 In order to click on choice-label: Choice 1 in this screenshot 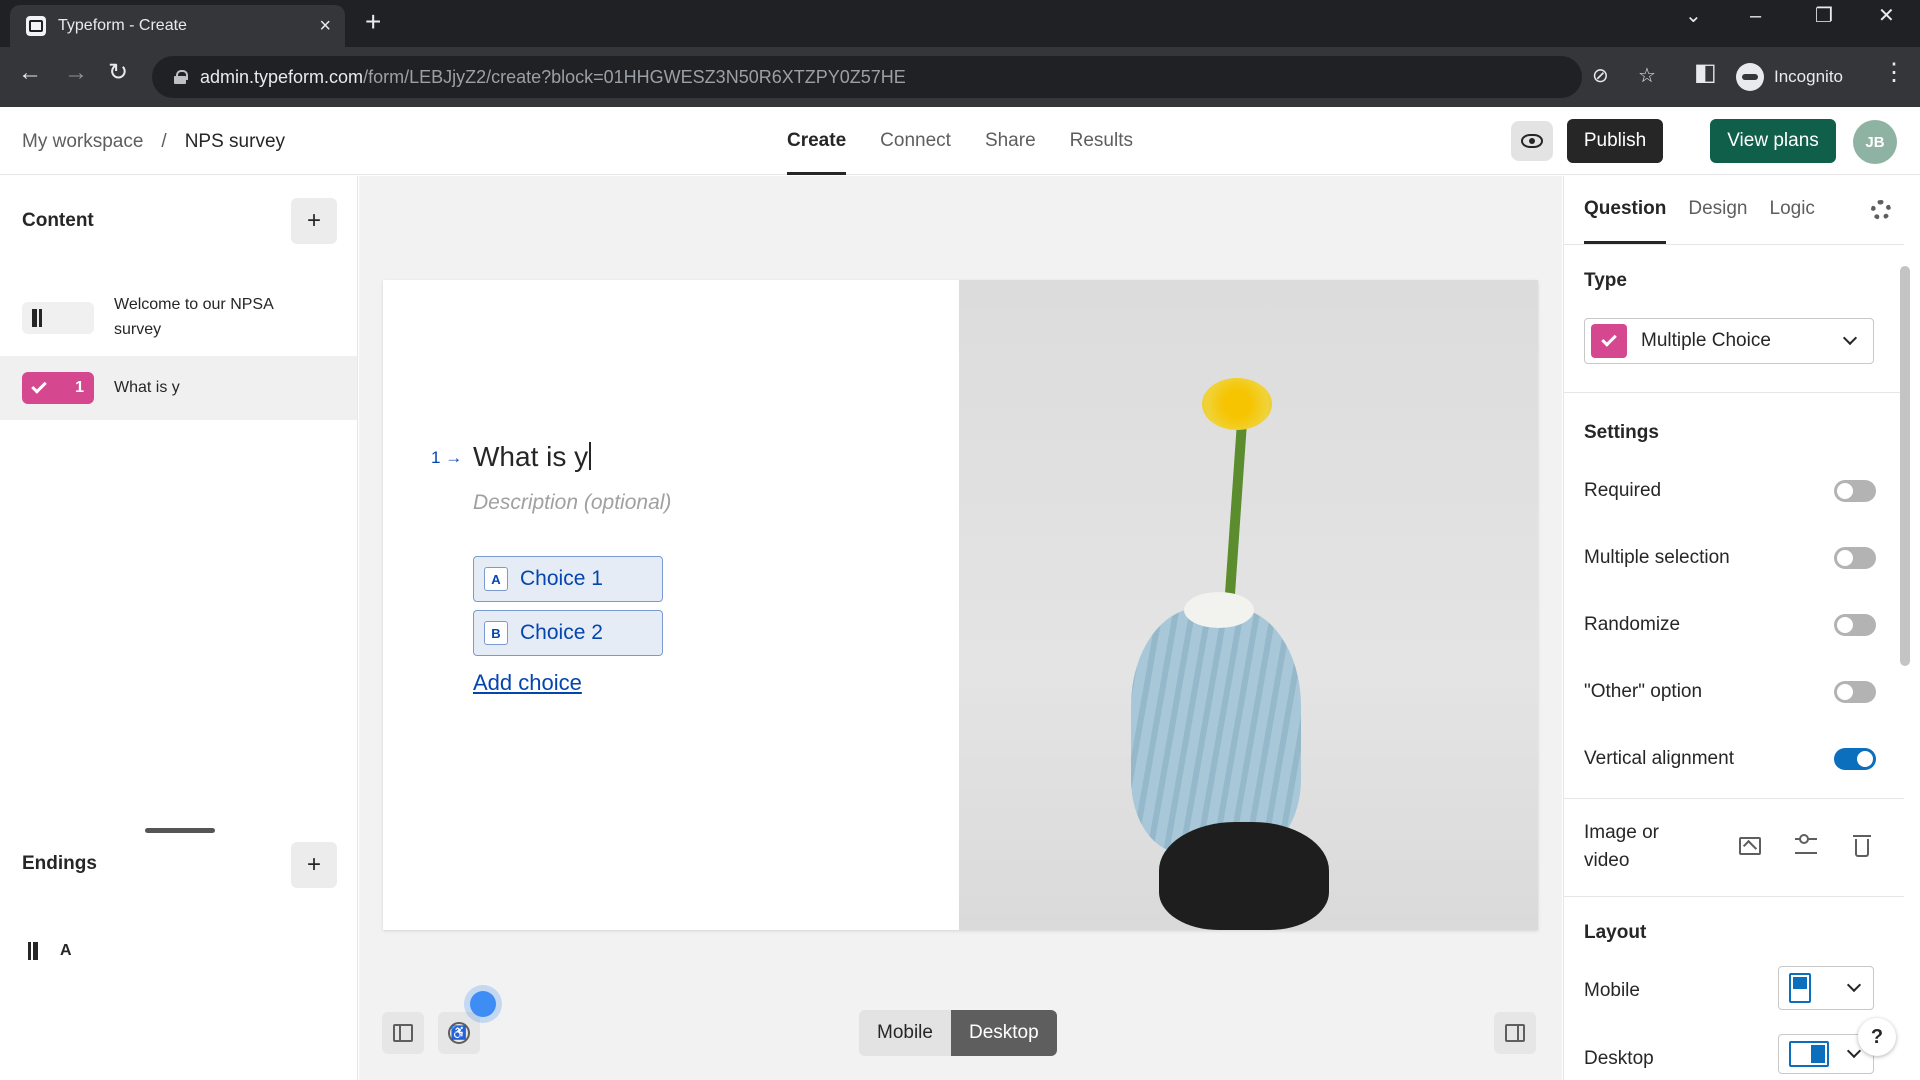, I will do `click(561, 578)`.